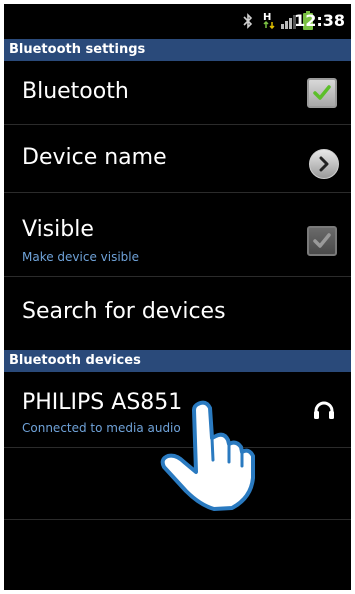 The height and width of the screenshot is (594, 355). What do you see at coordinates (177, 50) in the screenshot?
I see `settings-section-header: Bluetooth settings` at bounding box center [177, 50].